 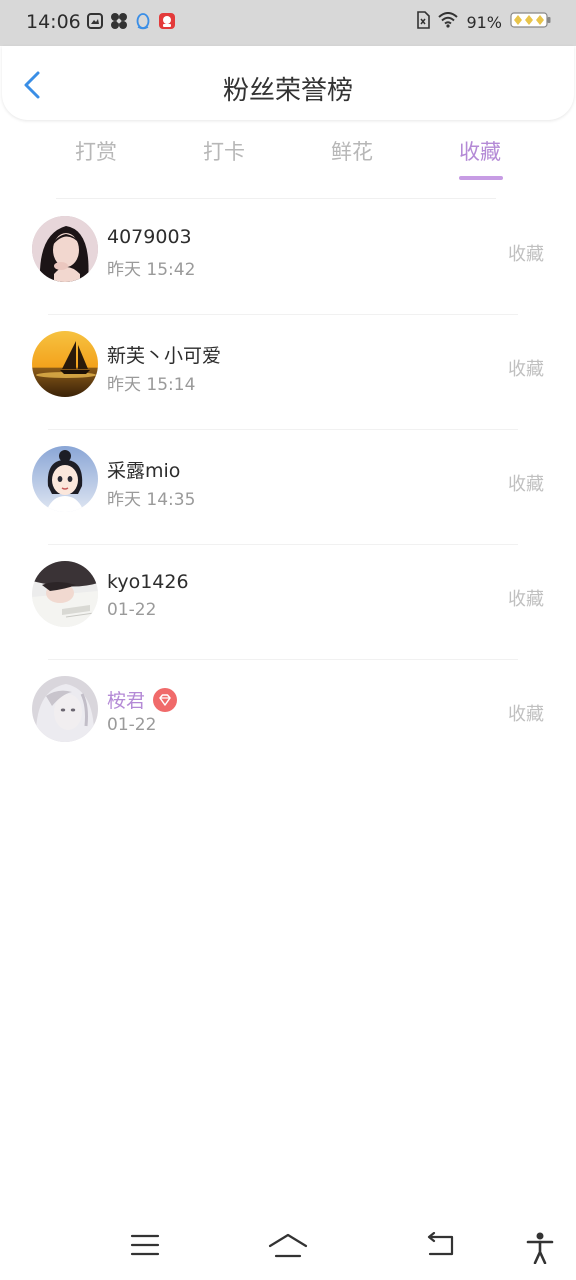 I want to click on menu-icon, so click(x=145, y=1245).